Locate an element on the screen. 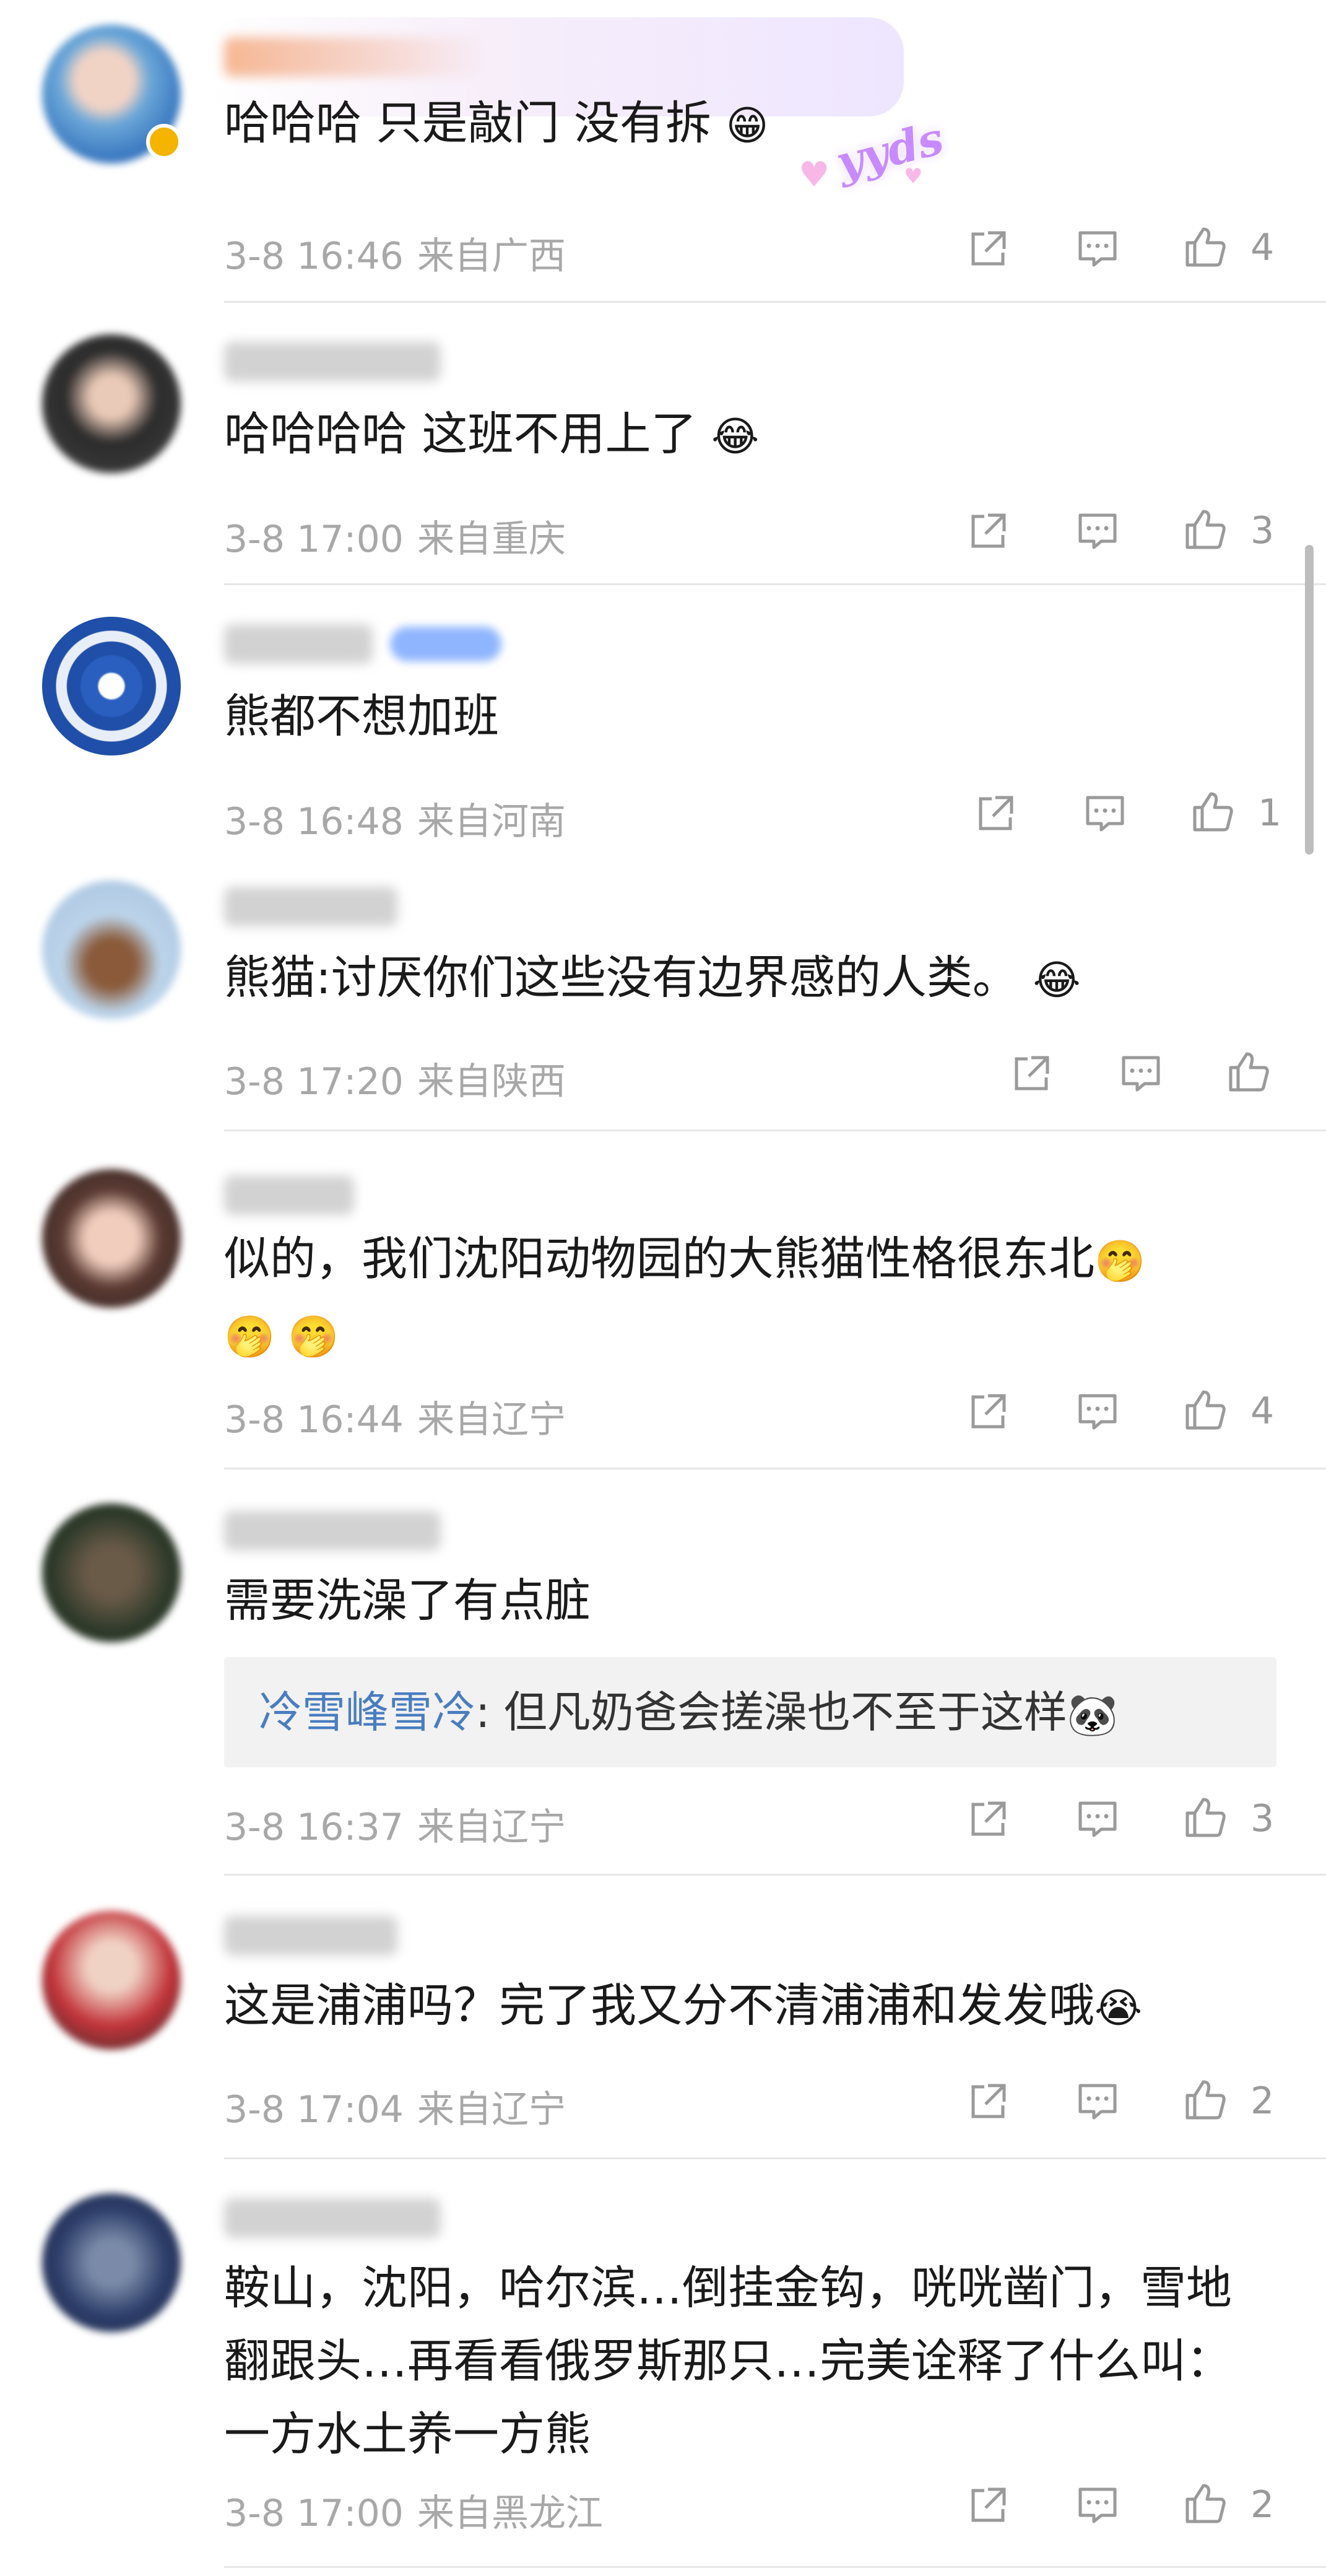 This screenshot has height=2576, width=1326. comment-text: 这是浦浦吗？完了我又分不清浦浦和发发哦😭 is located at coordinates (750, 2007).